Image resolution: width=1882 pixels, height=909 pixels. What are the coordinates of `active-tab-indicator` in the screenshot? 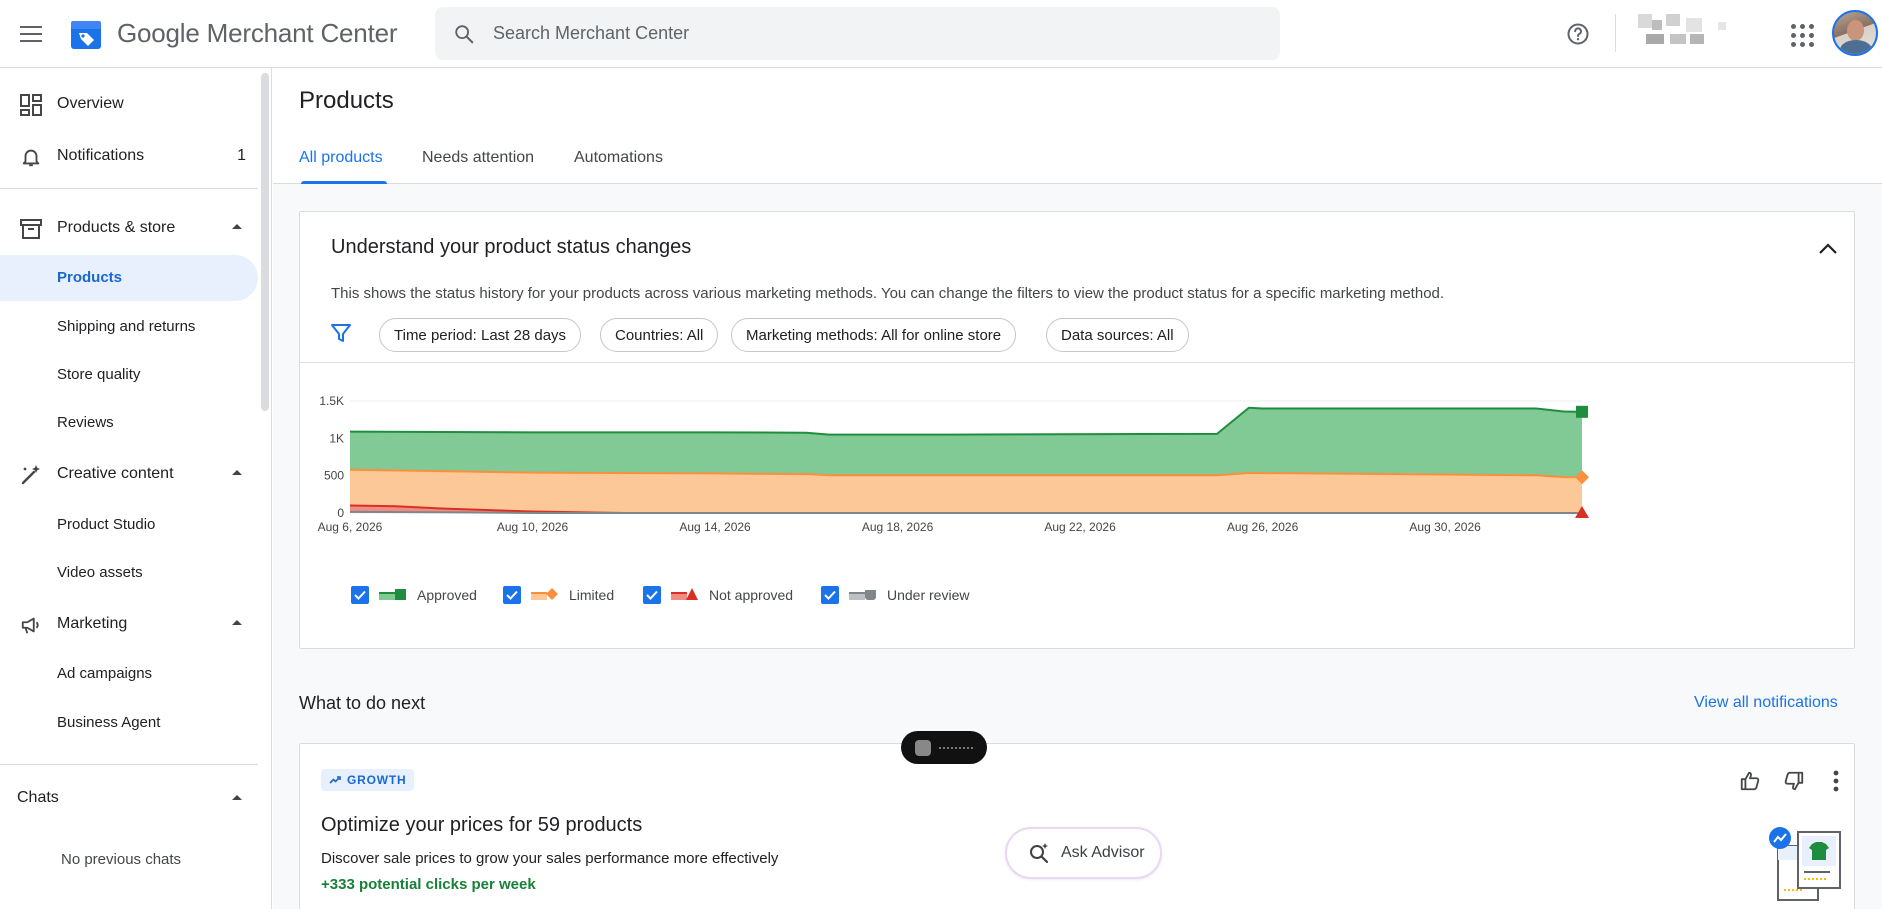 It's located at (344, 182).